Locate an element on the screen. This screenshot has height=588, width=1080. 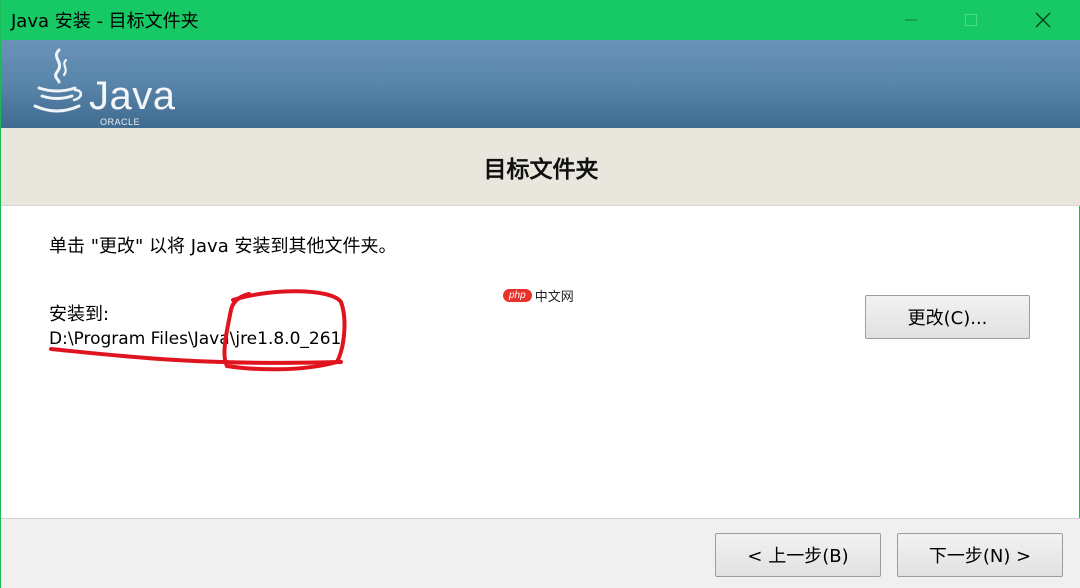
maximize-button is located at coordinates (971, 20).